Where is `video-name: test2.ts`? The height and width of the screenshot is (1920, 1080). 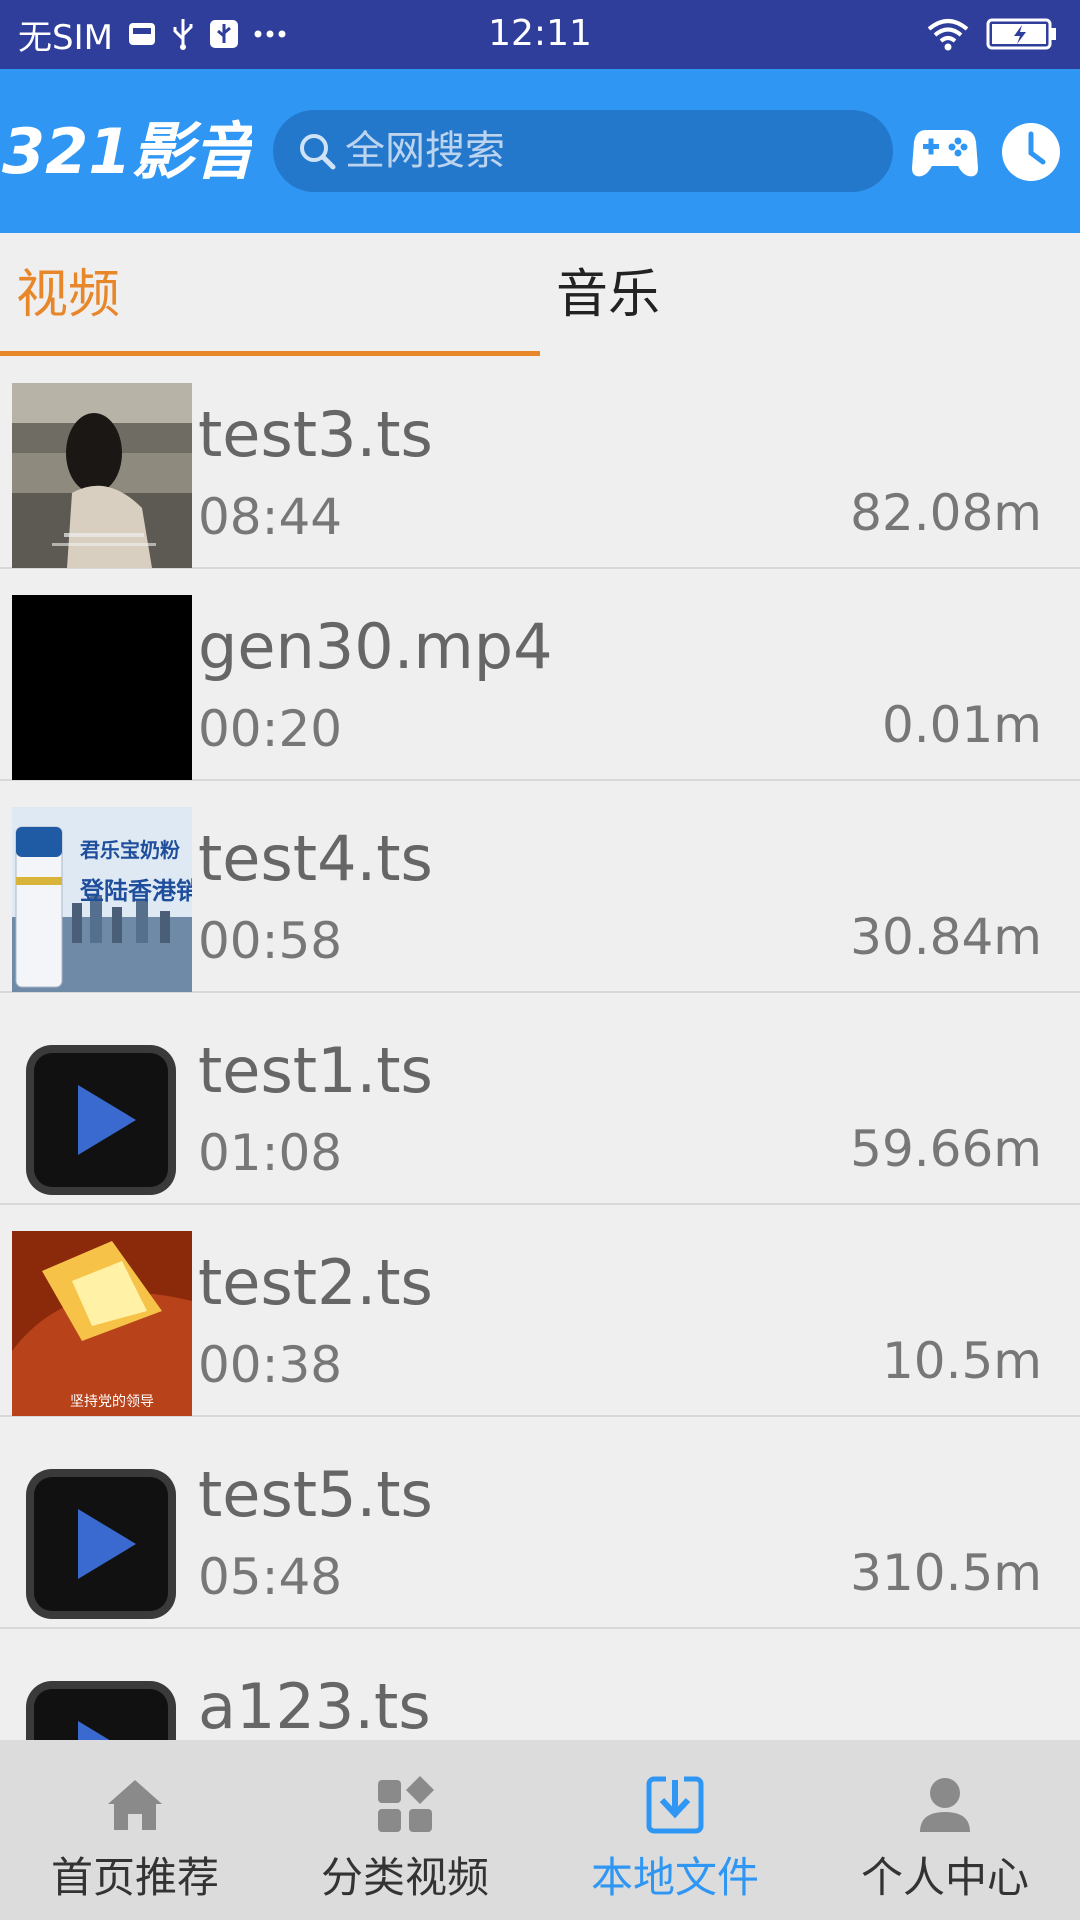
video-name: test2.ts is located at coordinates (315, 1282).